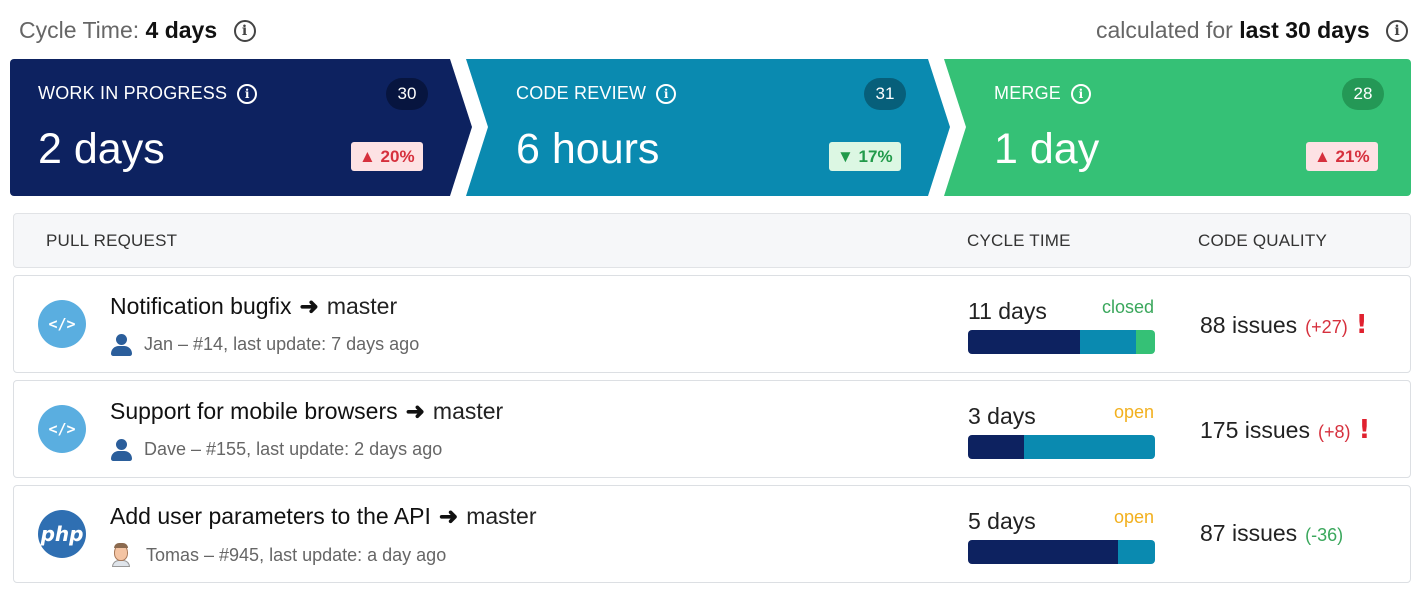 Image resolution: width=1420 pixels, height=596 pixels. What do you see at coordinates (1248, 533) in the screenshot?
I see `issues-count: 87 issues` at bounding box center [1248, 533].